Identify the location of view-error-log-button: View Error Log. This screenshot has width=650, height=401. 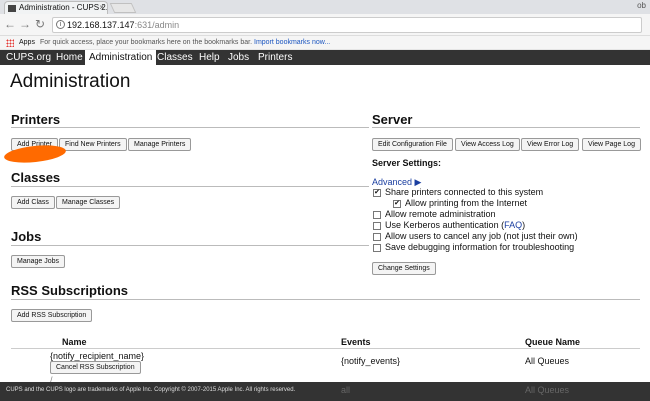
(550, 144).